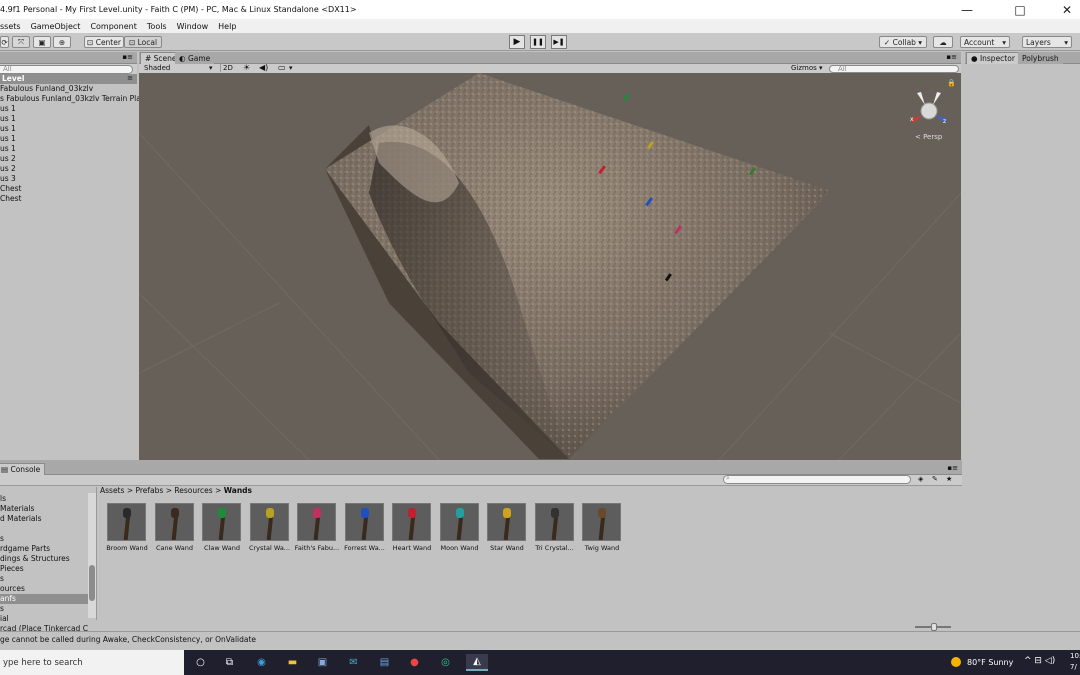  What do you see at coordinates (35, 559) in the screenshot?
I see `folder-item: dings & Structures` at bounding box center [35, 559].